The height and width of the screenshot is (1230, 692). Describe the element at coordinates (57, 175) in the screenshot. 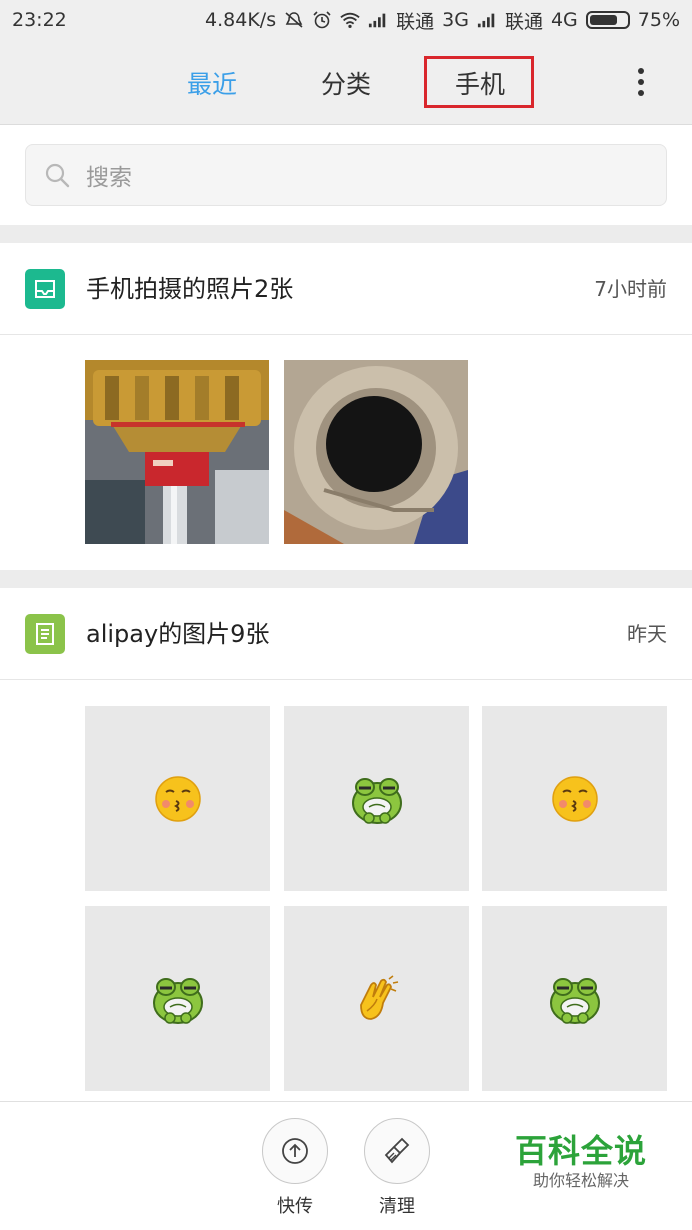

I see `search-icon` at that location.